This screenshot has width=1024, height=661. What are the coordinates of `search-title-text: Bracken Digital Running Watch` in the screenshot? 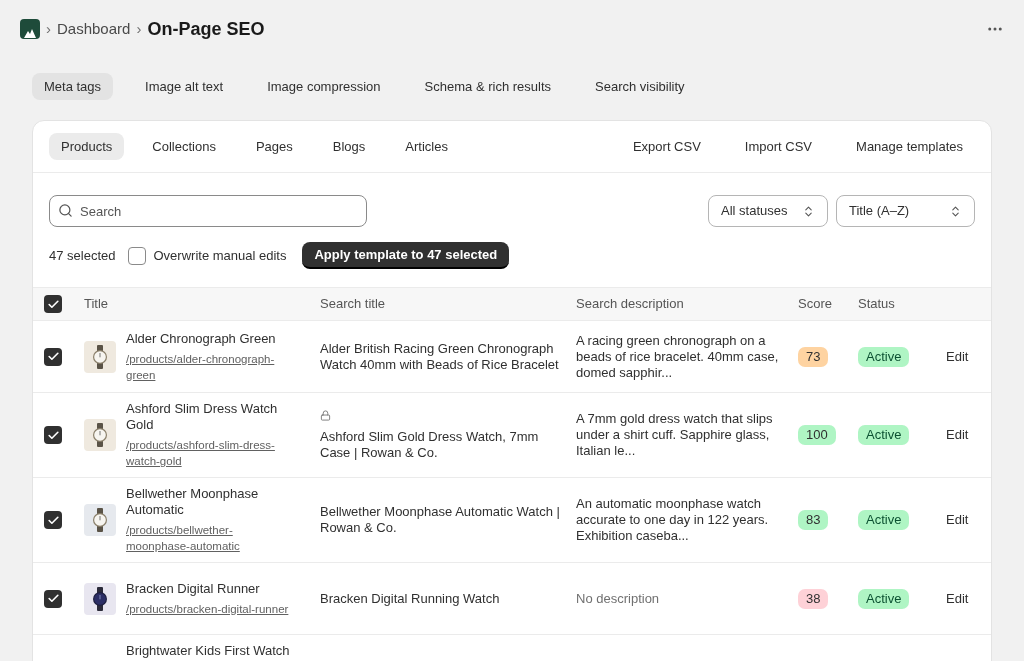 It's located at (410, 598).